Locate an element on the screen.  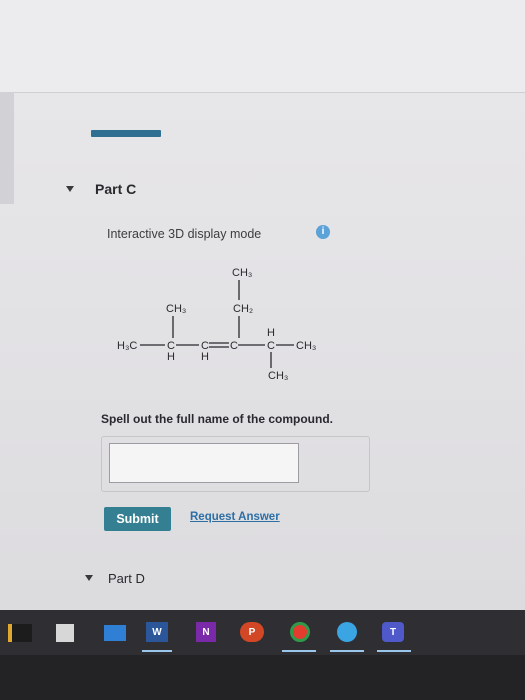
top-bar is located at coordinates (262, 46).